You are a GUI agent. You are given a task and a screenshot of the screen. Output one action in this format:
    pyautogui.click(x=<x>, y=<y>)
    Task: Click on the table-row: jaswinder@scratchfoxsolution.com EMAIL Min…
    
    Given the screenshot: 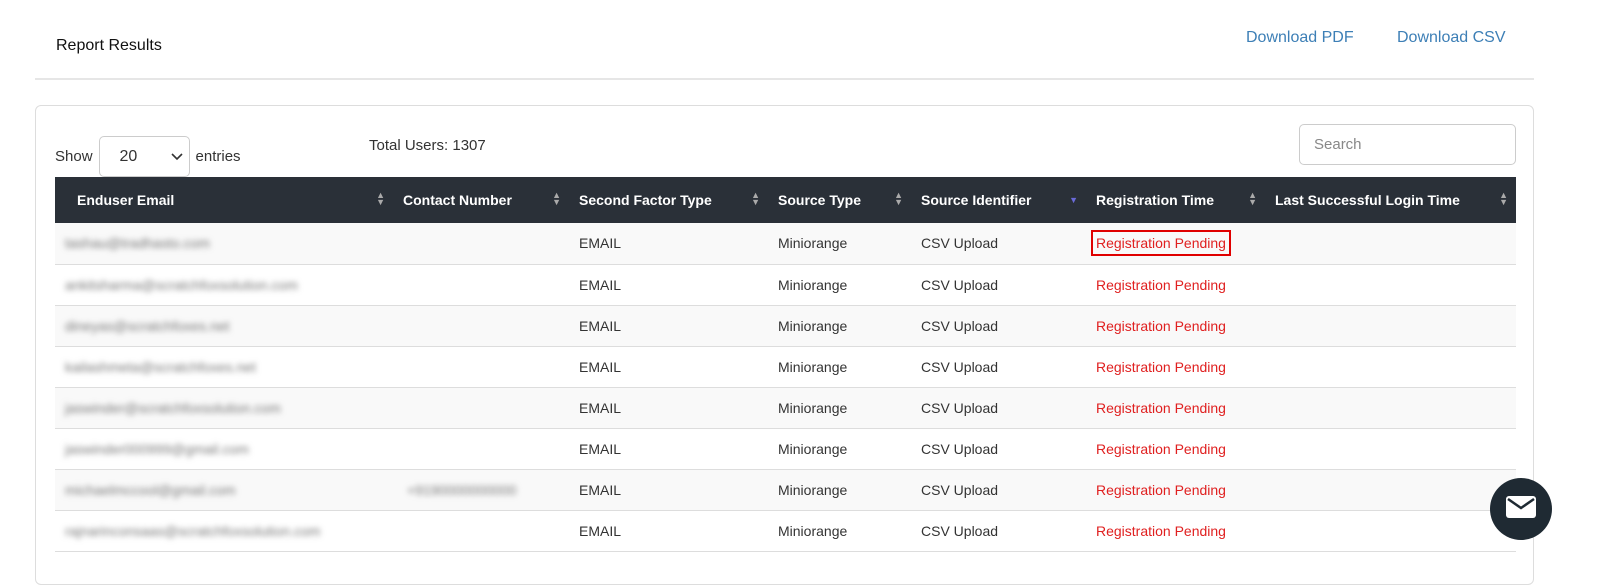 What is the action you would take?
    pyautogui.click(x=785, y=408)
    